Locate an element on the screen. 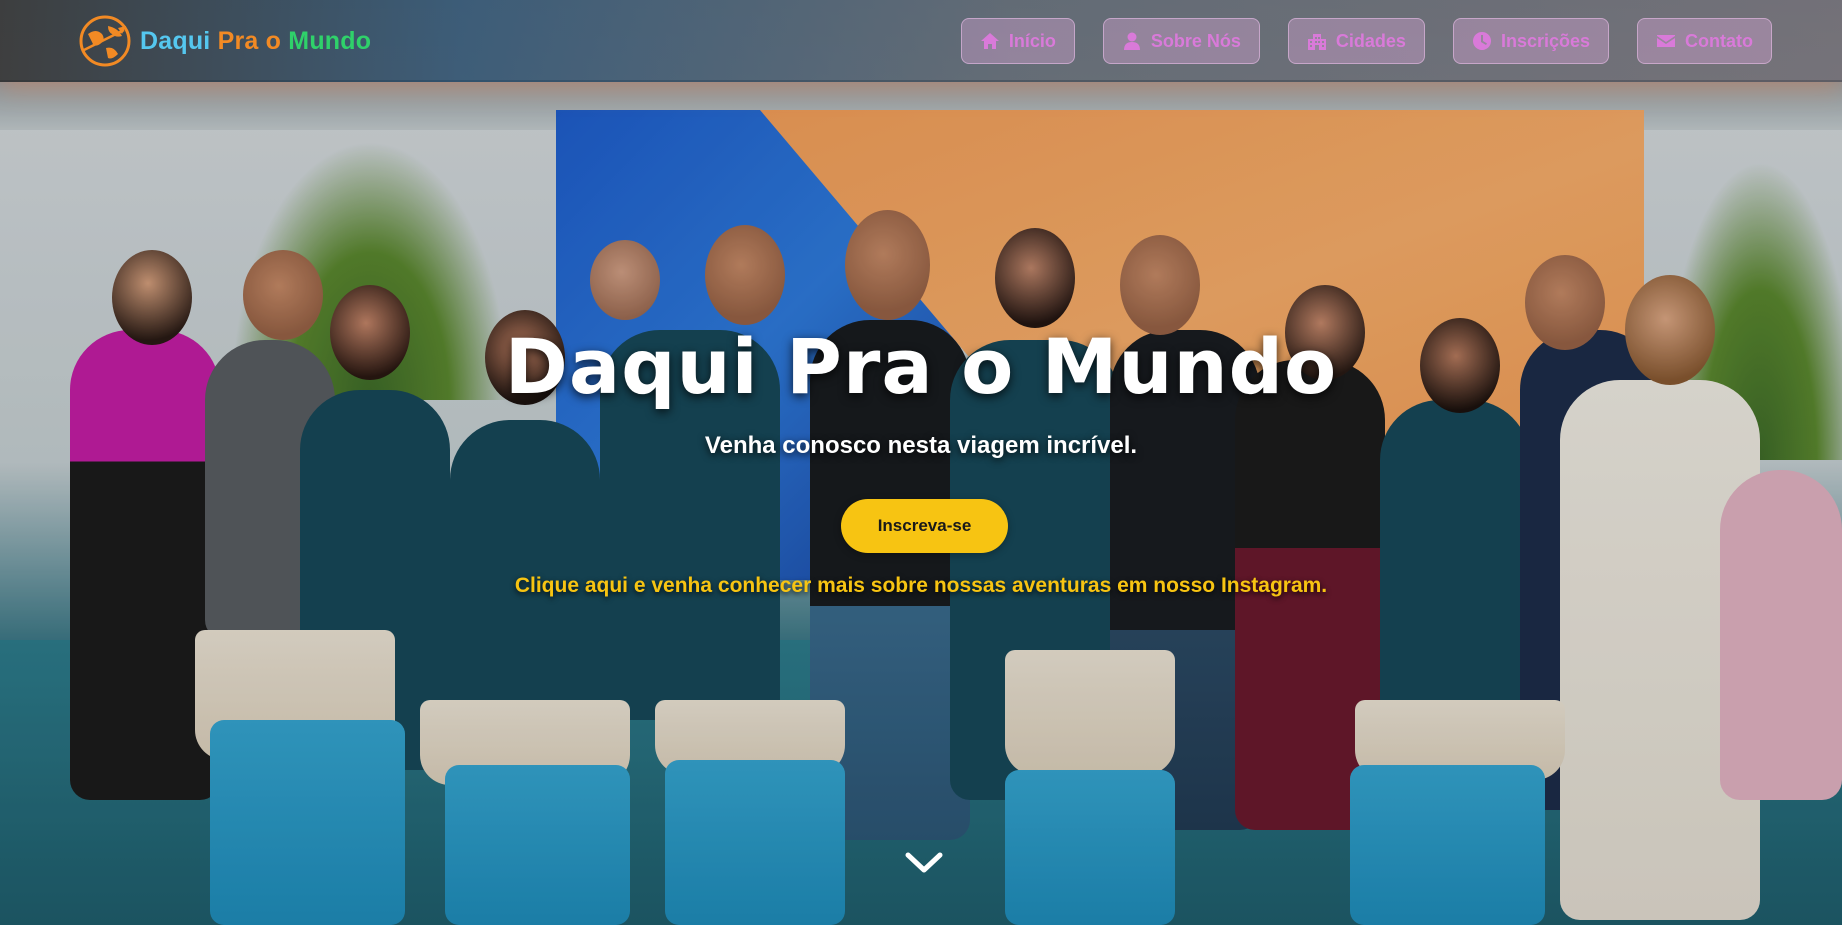 This screenshot has width=1842, height=925. hero-title: Daqui Pra o Mundo is located at coordinates (921, 366).